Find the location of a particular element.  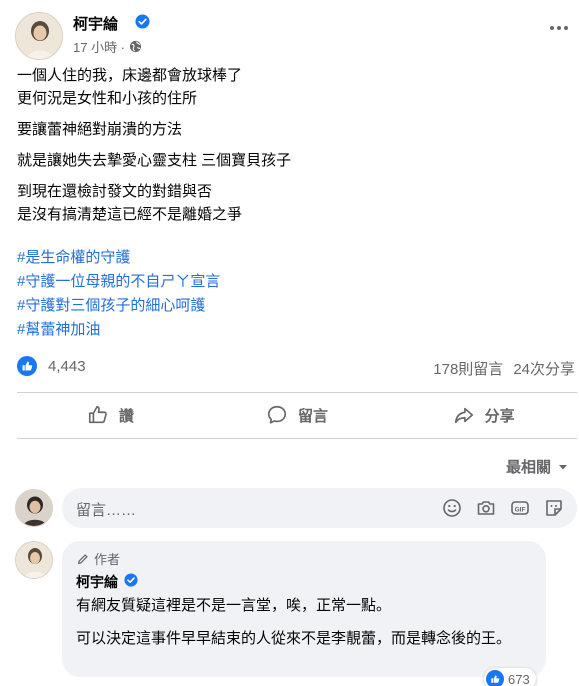

composer-tools: GIF is located at coordinates (503, 508).